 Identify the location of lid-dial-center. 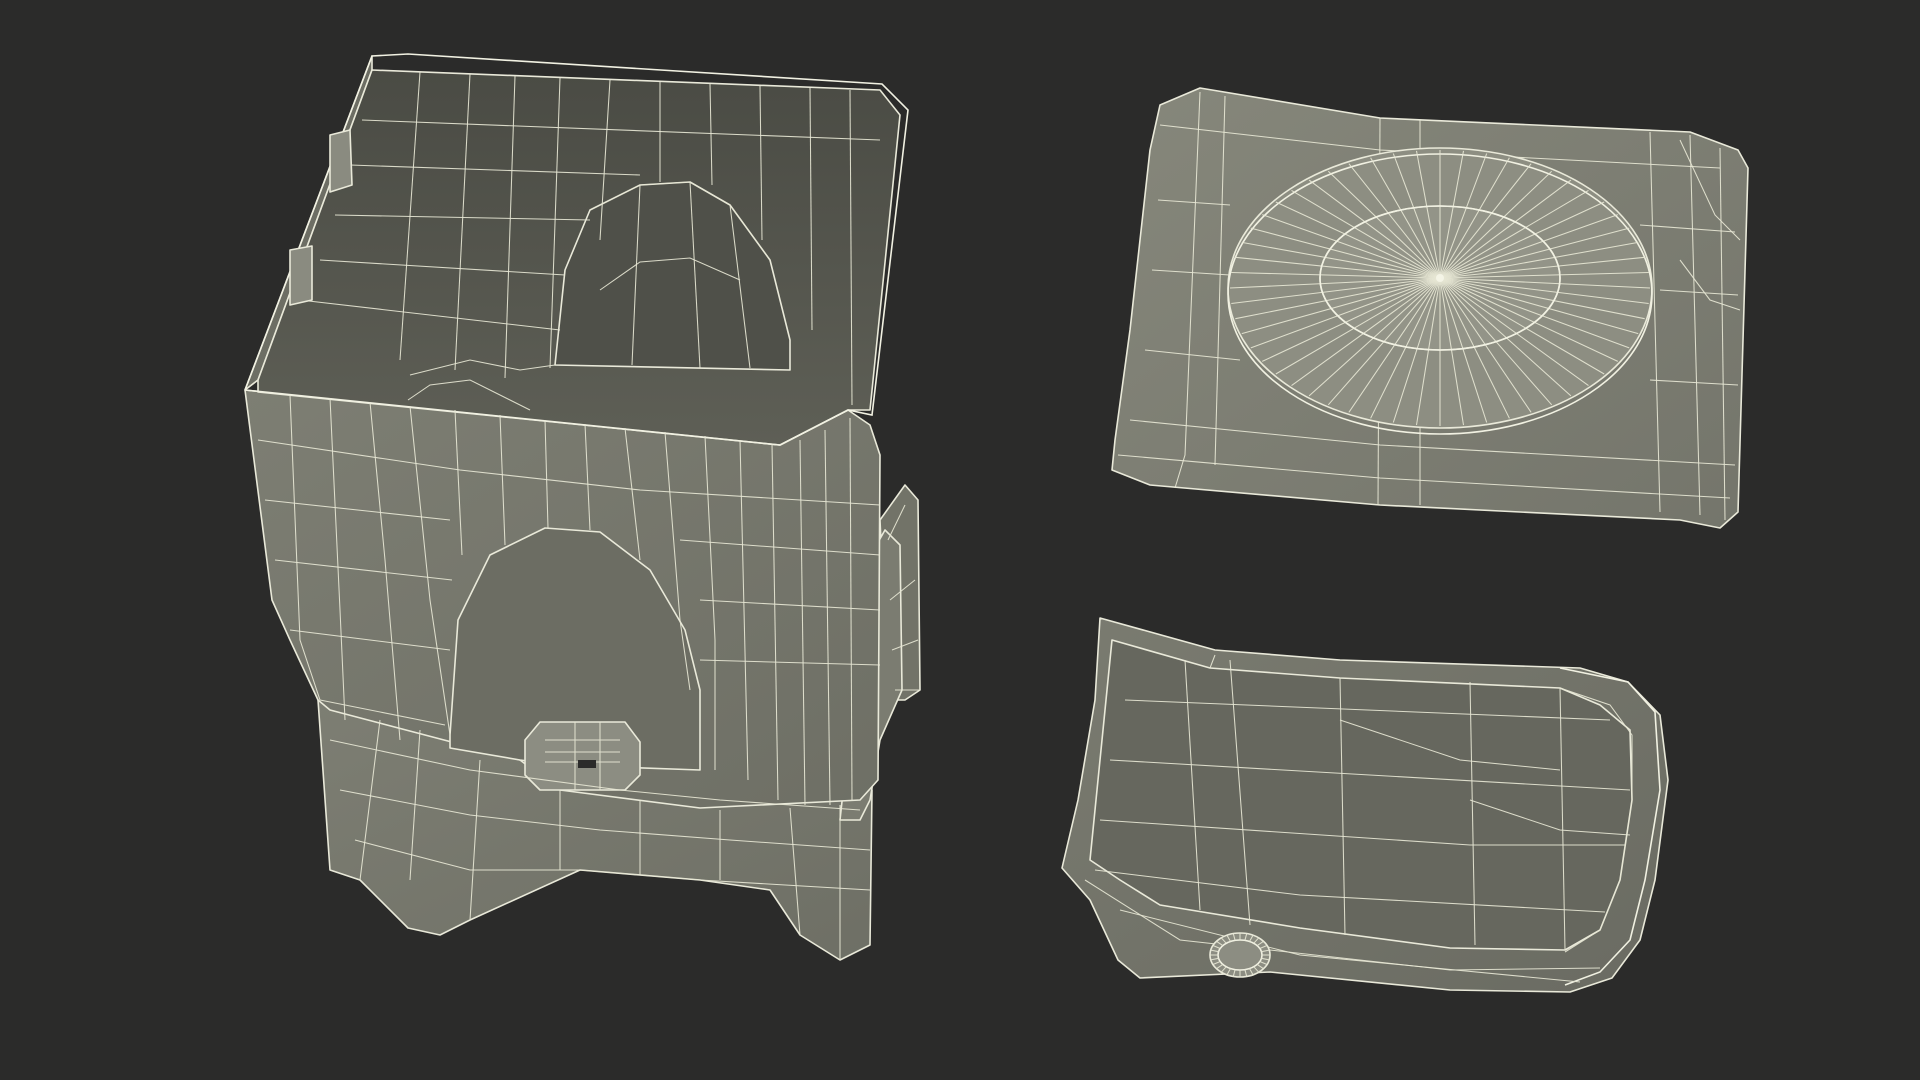
(1440, 278).